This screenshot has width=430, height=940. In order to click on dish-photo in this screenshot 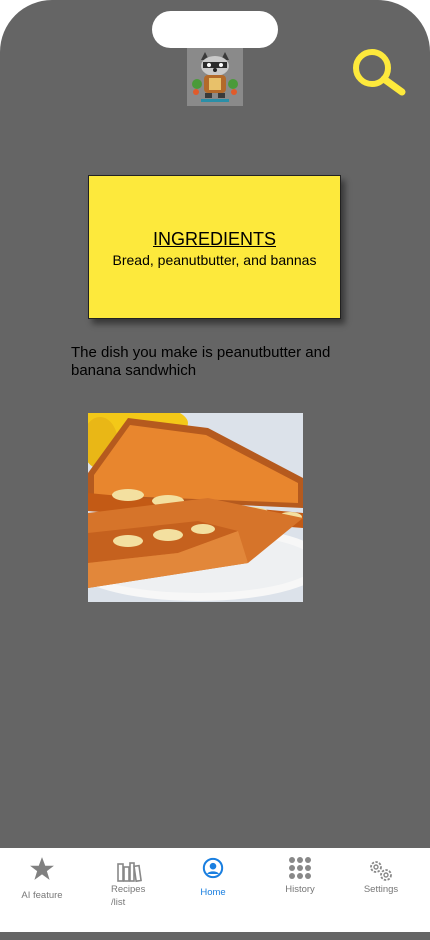, I will do `click(195, 507)`.